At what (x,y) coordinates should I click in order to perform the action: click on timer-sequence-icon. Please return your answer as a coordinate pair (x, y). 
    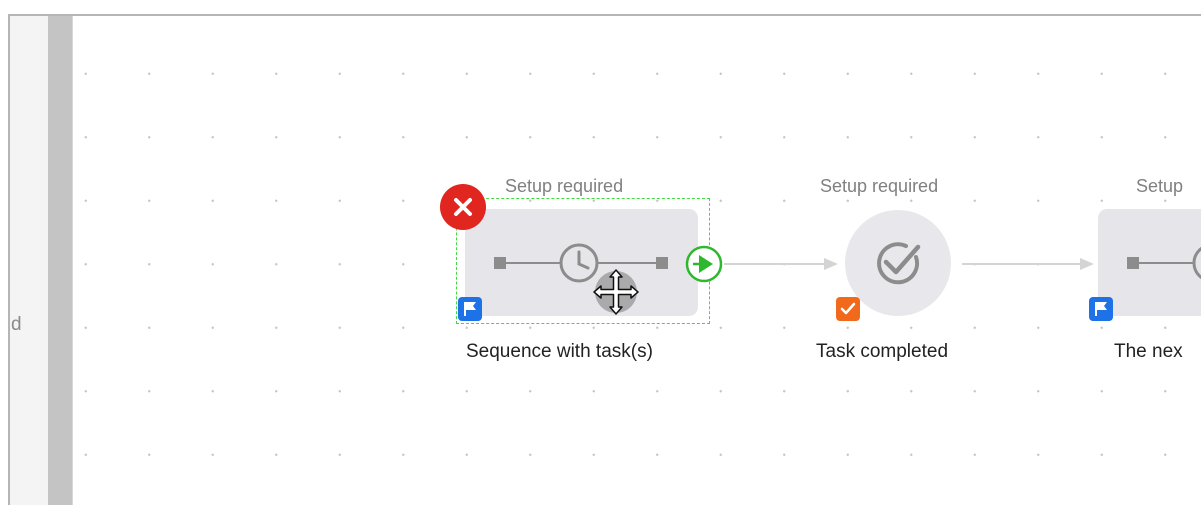
    Looking at the image, I should click on (1164, 263).